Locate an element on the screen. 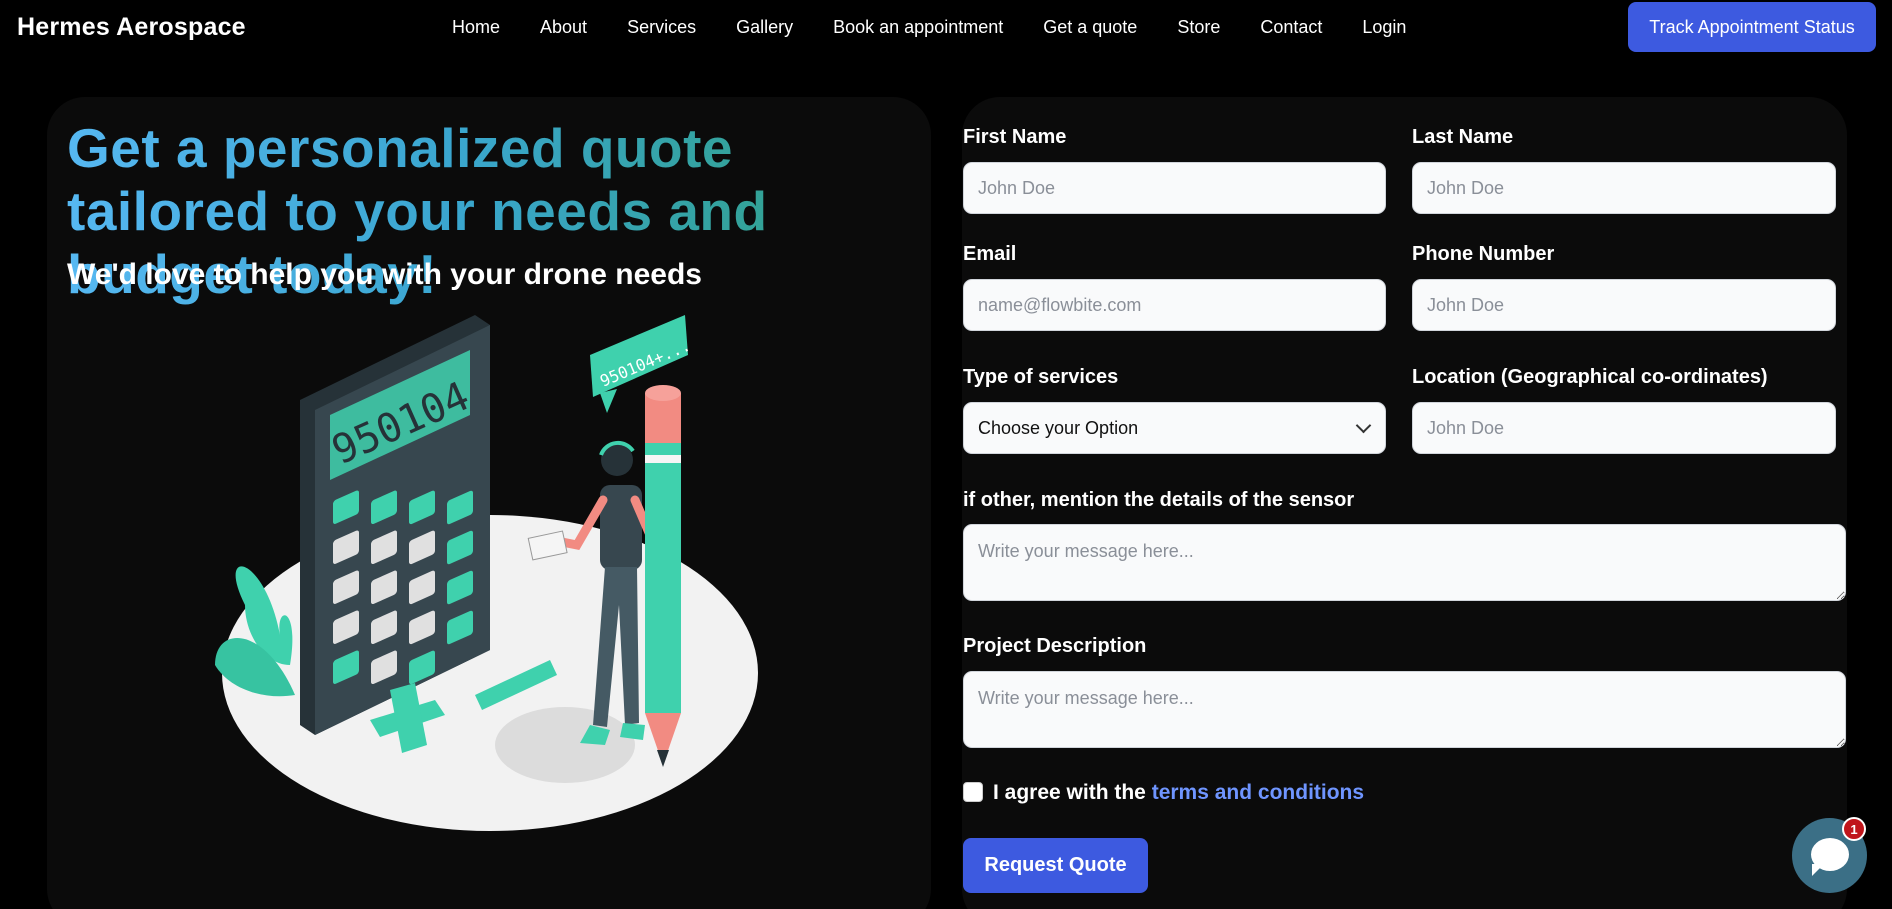 The image size is (1892, 909). nav-get-quote: Get a quote is located at coordinates (1090, 27).